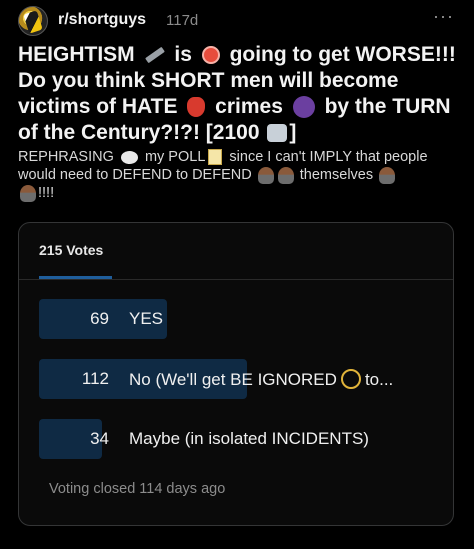 This screenshot has width=474, height=549. Describe the element at coordinates (46, 193) in the screenshot. I see `body-text: !!!!` at that location.